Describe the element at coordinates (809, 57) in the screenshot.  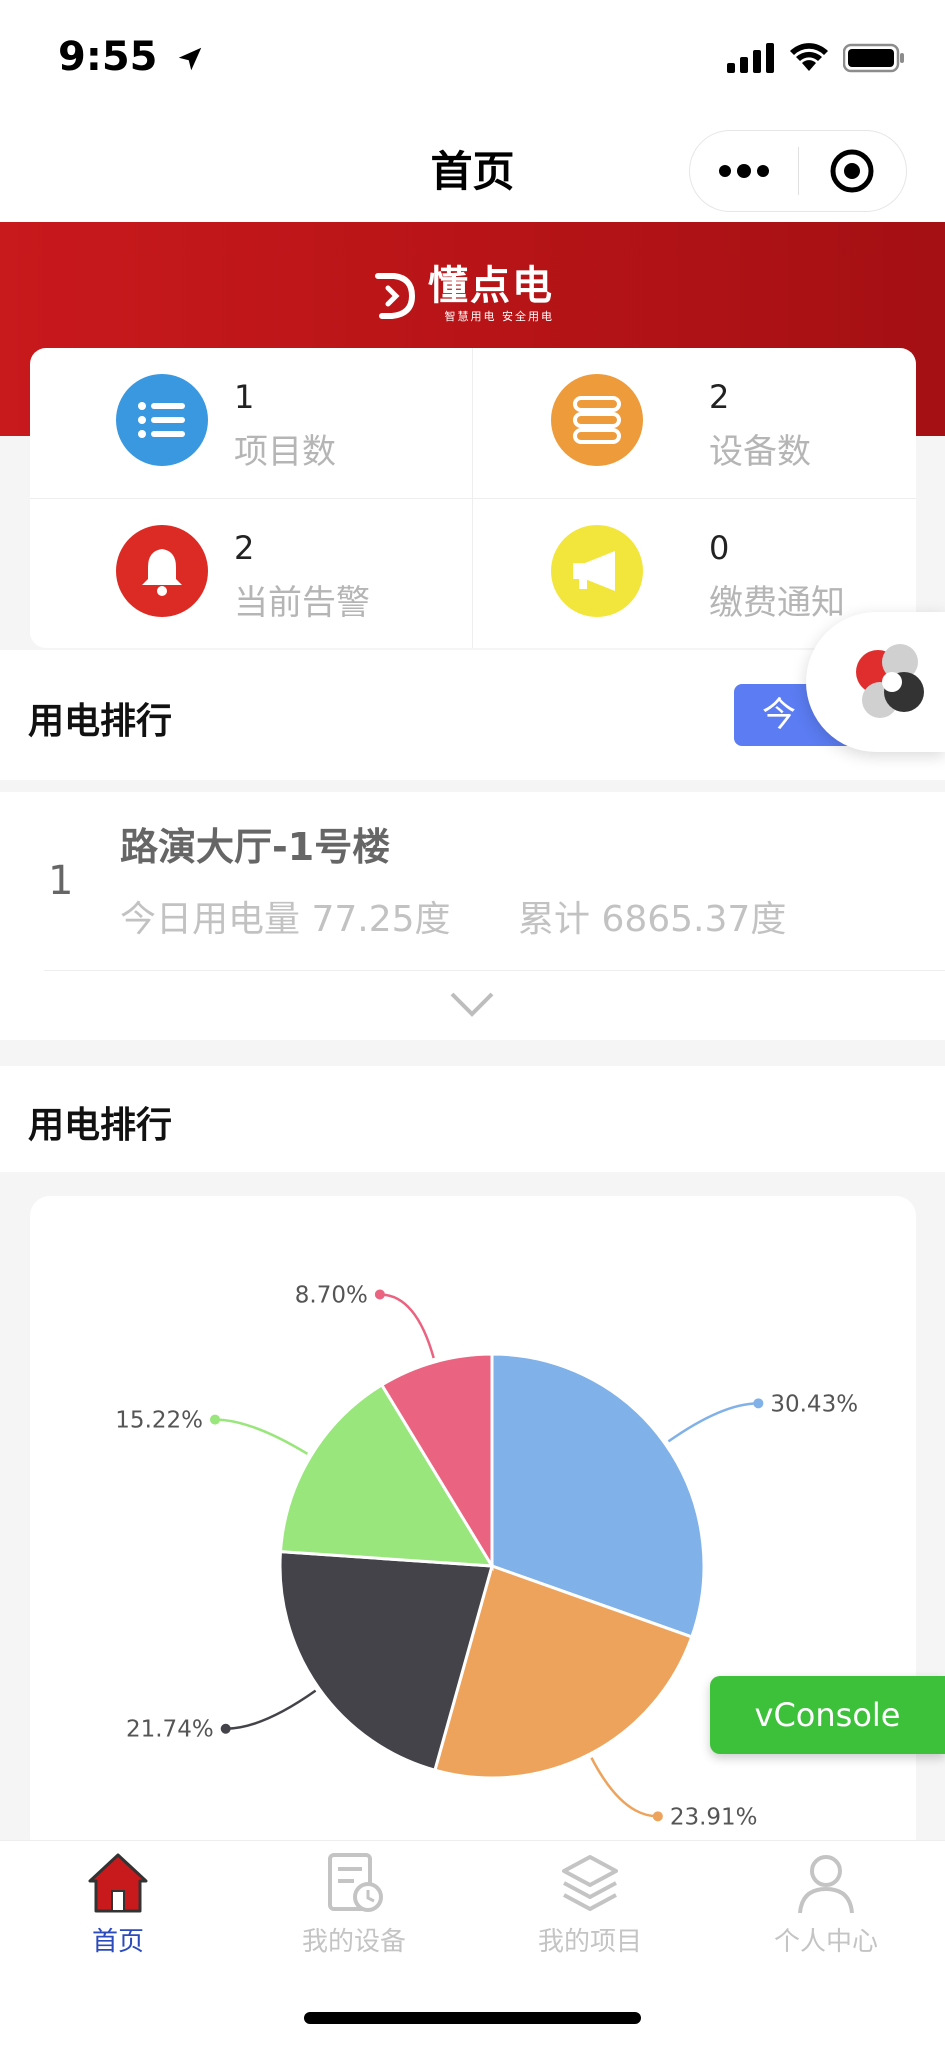
I see `wifi-icon` at that location.